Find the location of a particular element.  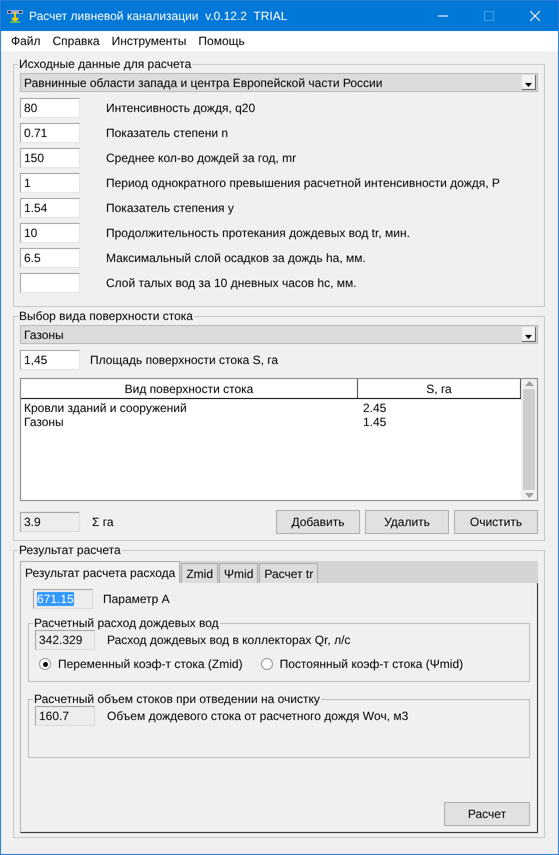

group-title: Выбор вида поверхности стока is located at coordinates (106, 316).